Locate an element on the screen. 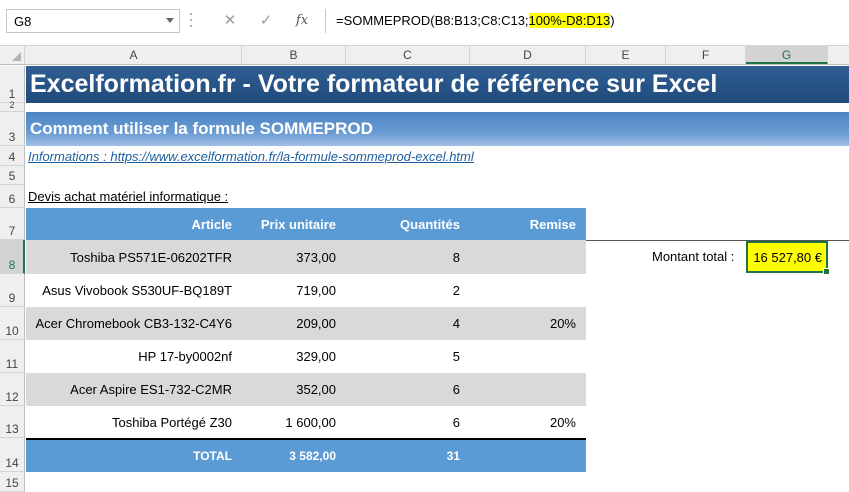 The width and height of the screenshot is (849, 492). column-header-bar: A B C D E F G is located at coordinates (424, 55).